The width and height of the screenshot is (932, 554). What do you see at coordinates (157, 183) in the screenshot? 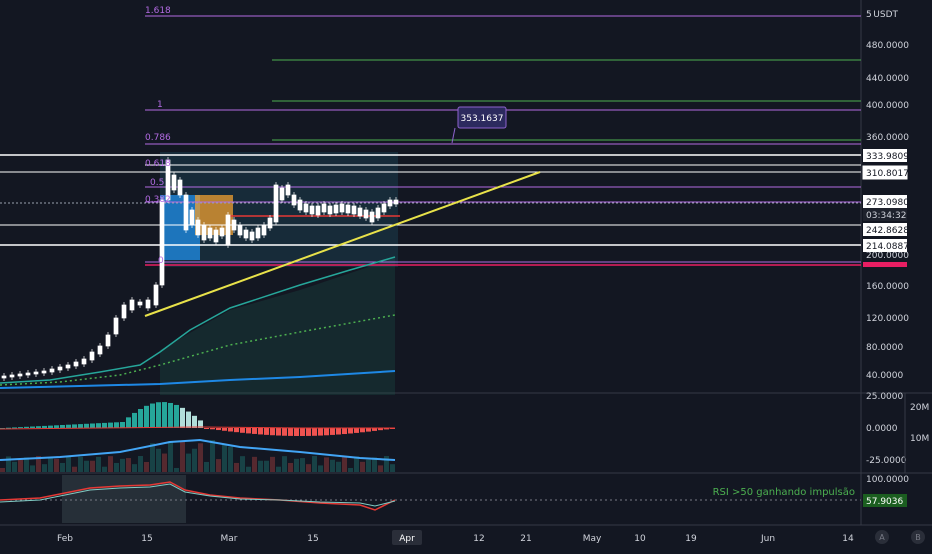
I see `fib-label-05: 0.5` at bounding box center [157, 183].